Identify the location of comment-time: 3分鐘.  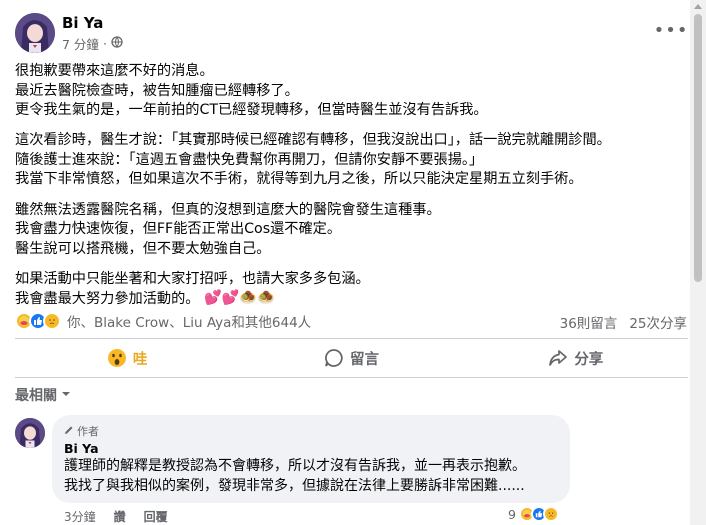
(80, 516).